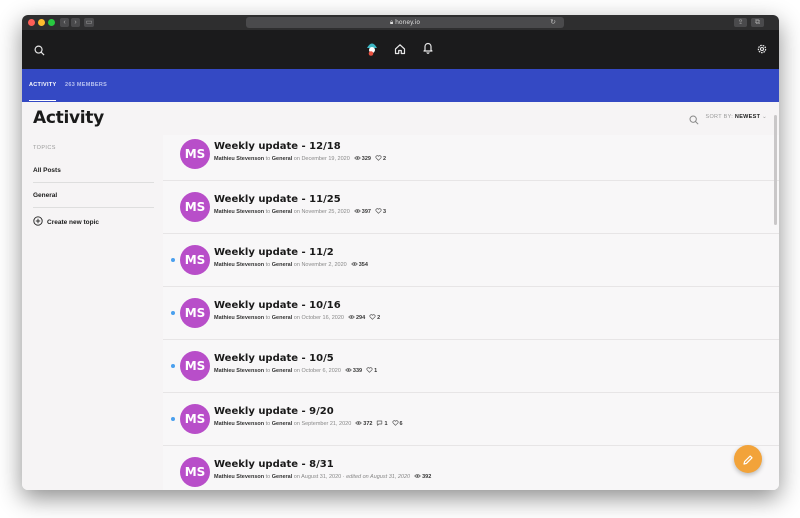 The image size is (800, 518). What do you see at coordinates (400, 51) in the screenshot?
I see `home-icon` at bounding box center [400, 51].